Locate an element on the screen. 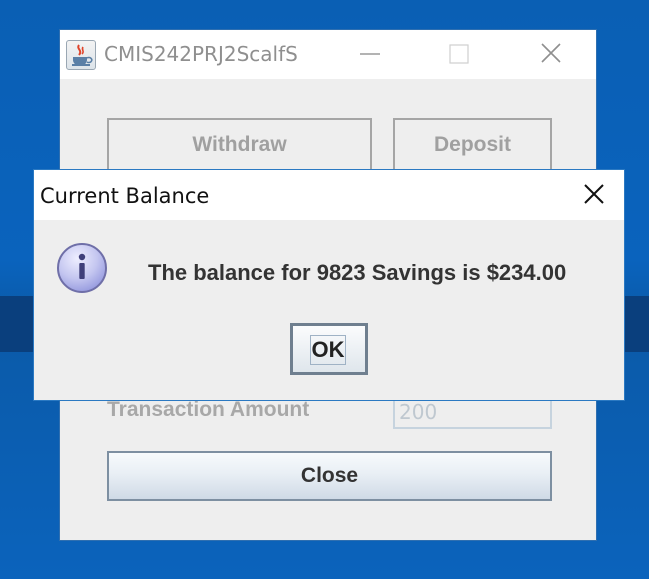  maximize-icon is located at coordinates (459, 54).